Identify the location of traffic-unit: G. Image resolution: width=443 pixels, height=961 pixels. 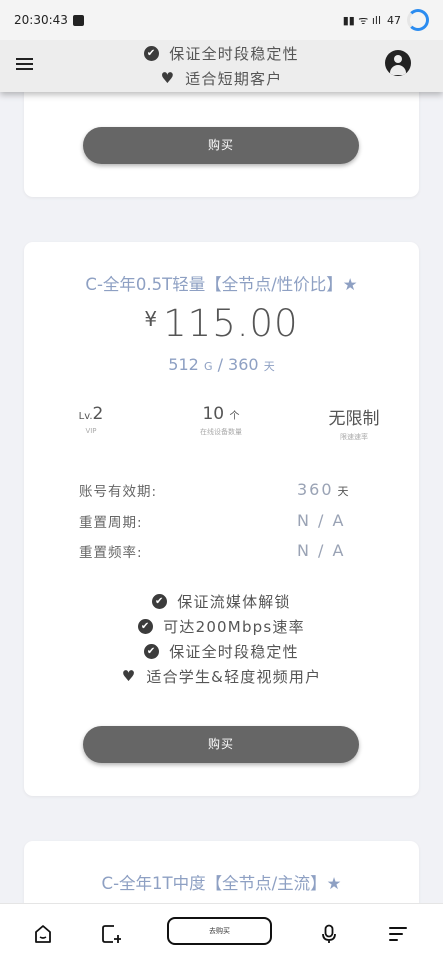
(208, 366).